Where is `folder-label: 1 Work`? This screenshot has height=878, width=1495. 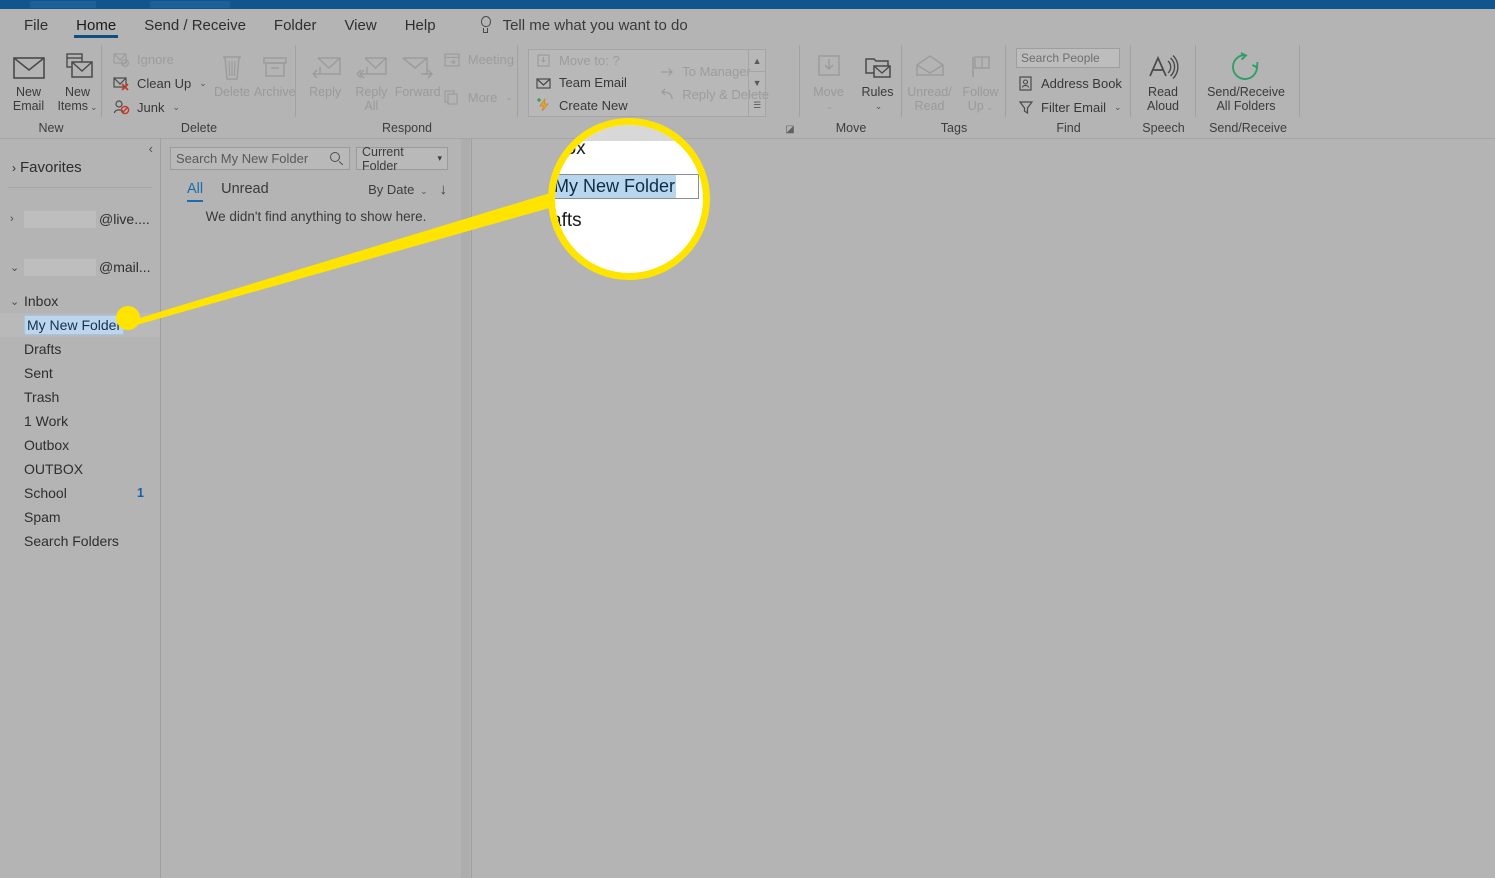
folder-label: 1 Work is located at coordinates (46, 421).